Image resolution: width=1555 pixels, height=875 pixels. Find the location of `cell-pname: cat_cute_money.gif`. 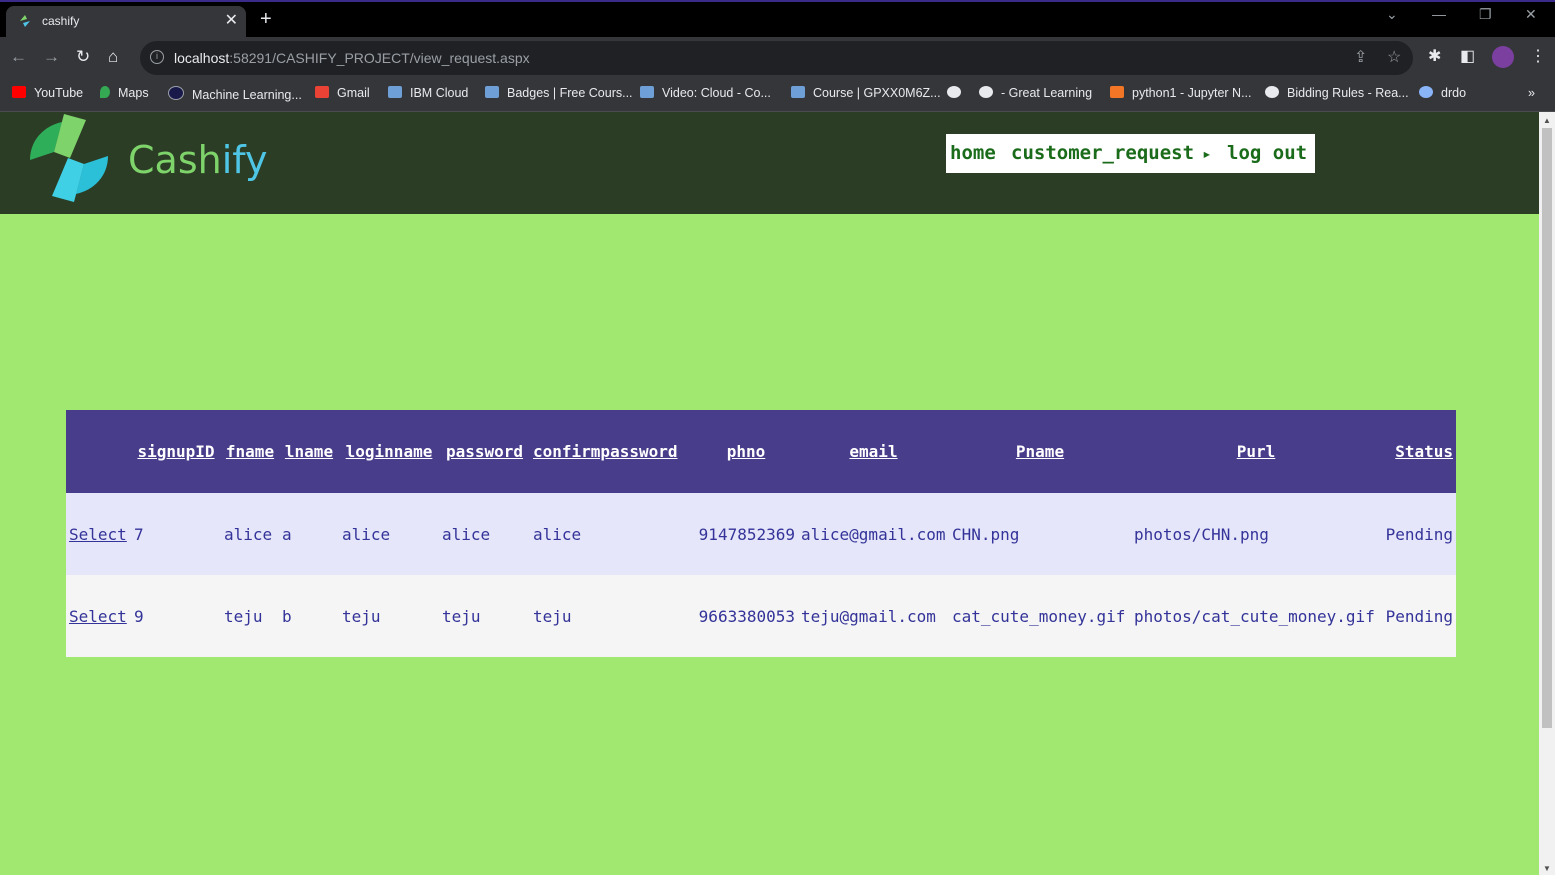

cell-pname: cat_cute_money.gif is located at coordinates (1040, 616).